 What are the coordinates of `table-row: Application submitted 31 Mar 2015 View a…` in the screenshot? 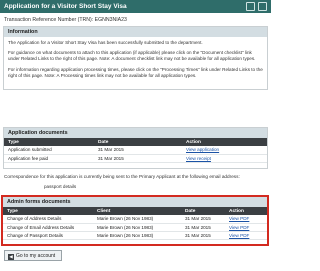 It's located at (135, 150).